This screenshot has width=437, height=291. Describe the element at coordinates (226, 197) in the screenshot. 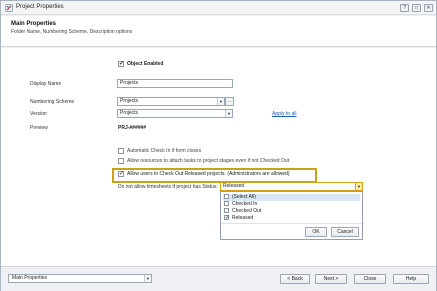

I see `select-all-check-icon` at that location.